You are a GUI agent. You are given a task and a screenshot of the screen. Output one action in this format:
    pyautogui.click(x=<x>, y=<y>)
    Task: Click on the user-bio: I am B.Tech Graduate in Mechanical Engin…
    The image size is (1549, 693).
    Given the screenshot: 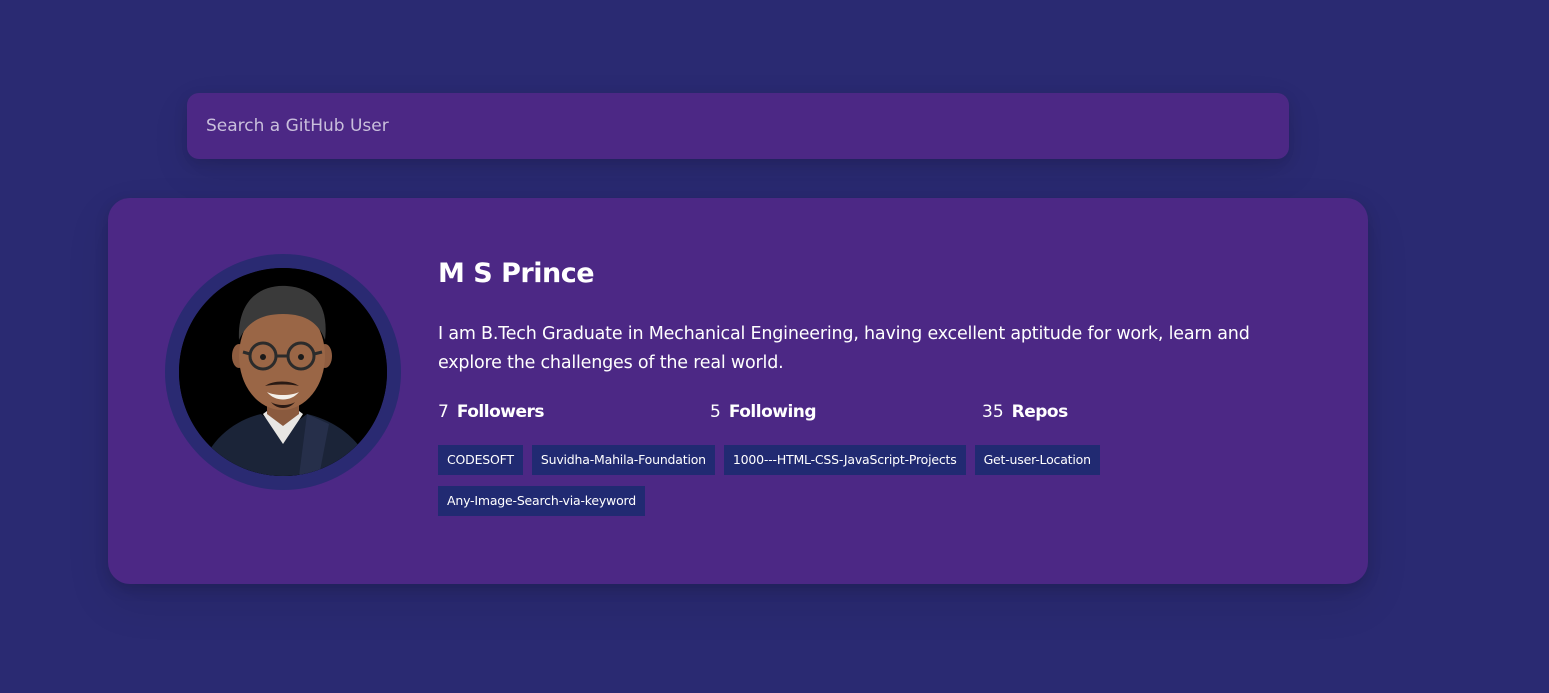 What is the action you would take?
    pyautogui.click(x=844, y=348)
    